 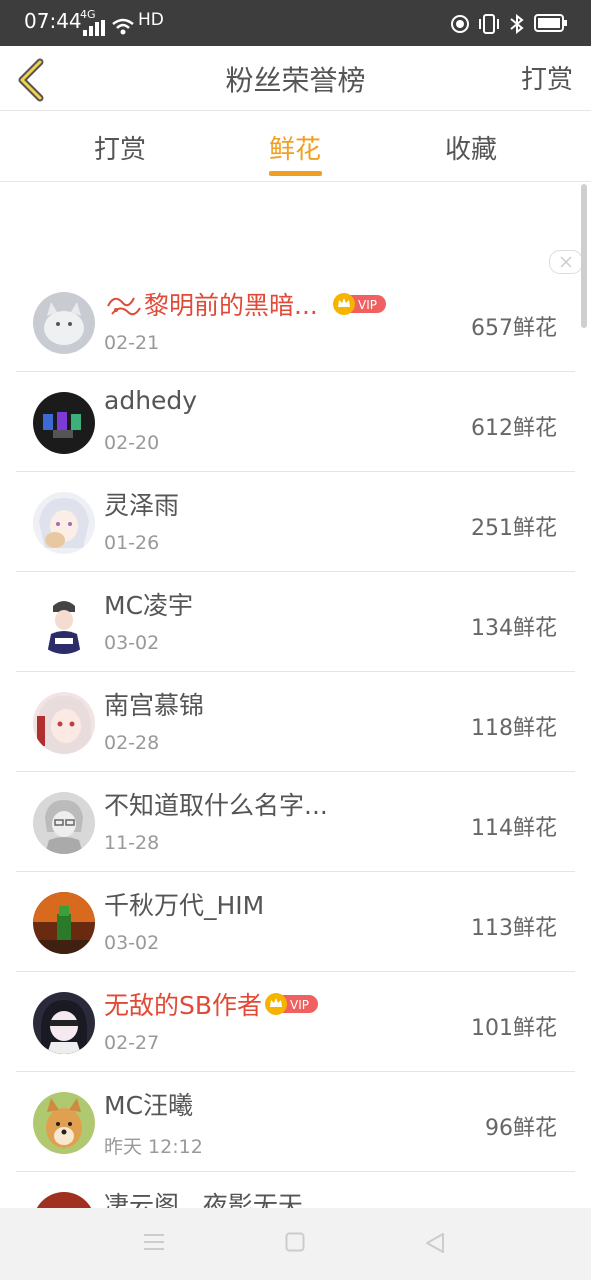 What do you see at coordinates (120, 147) in the screenshot?
I see `tab-reward: 打赏` at bounding box center [120, 147].